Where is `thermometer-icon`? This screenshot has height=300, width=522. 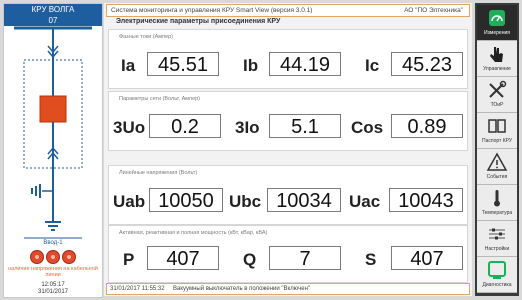
thermometer-icon is located at coordinates (497, 198).